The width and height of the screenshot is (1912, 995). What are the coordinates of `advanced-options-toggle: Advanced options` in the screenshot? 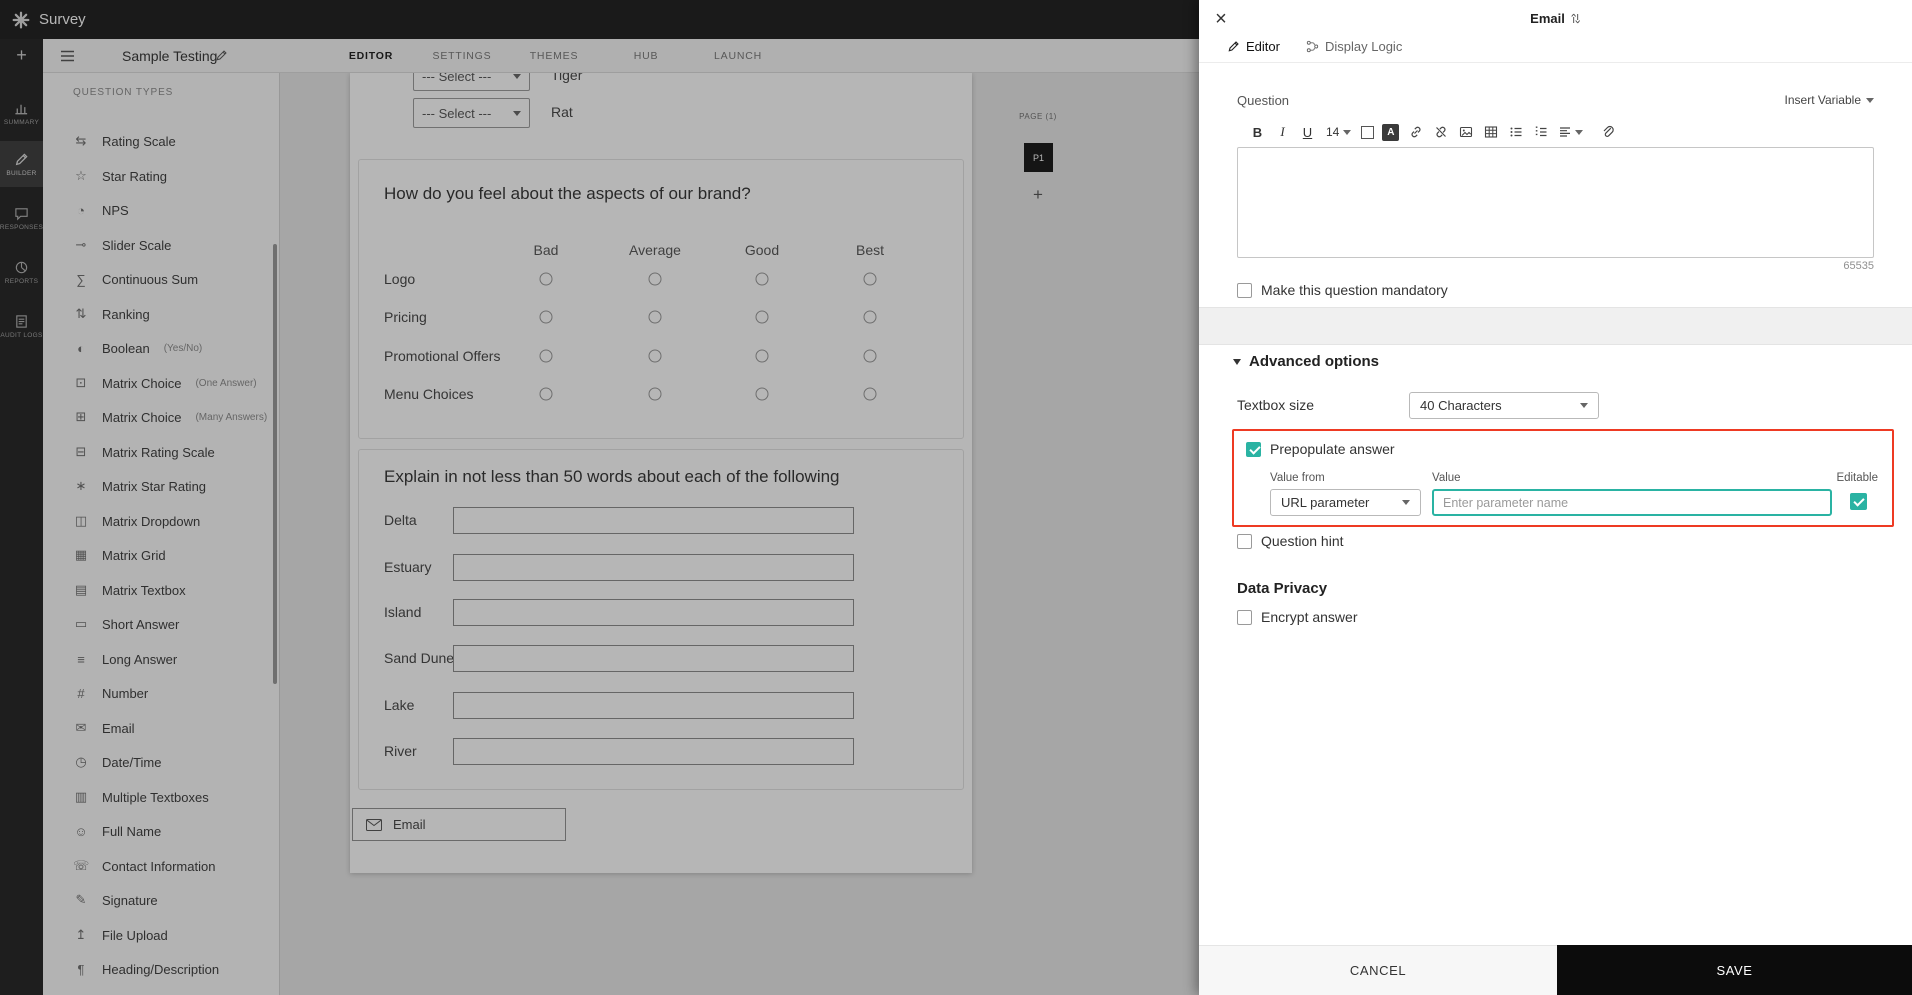 It's located at (1306, 361).